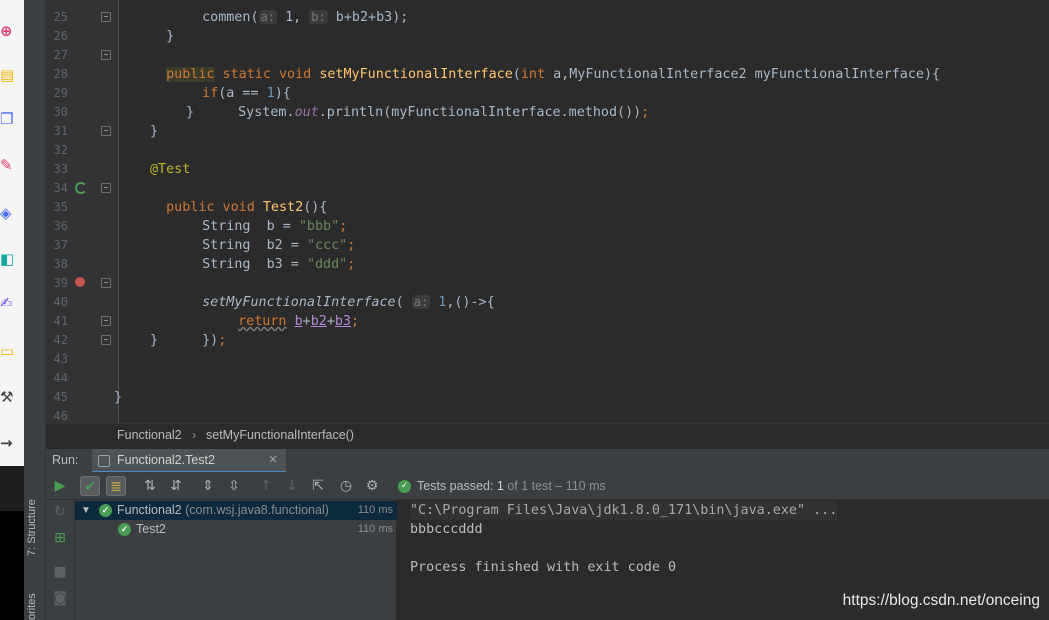 The width and height of the screenshot is (1049, 620). Describe the element at coordinates (86, 510) in the screenshot. I see `expand-arrow-icon: ▼` at that location.